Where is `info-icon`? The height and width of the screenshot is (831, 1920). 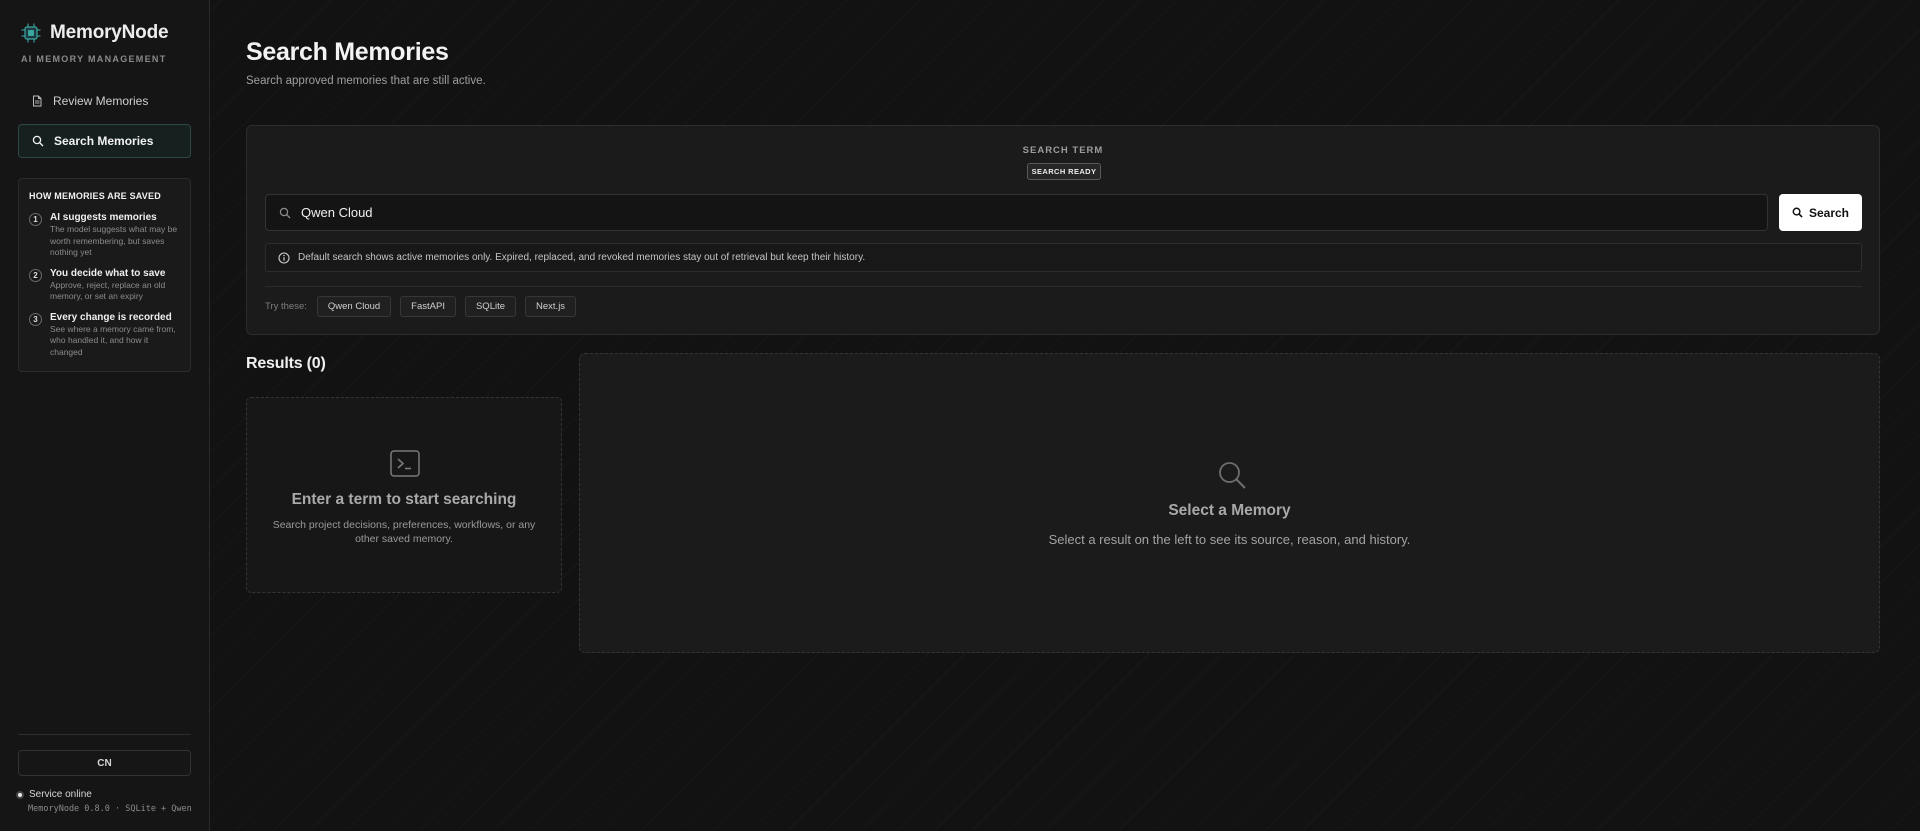
info-icon is located at coordinates (284, 257).